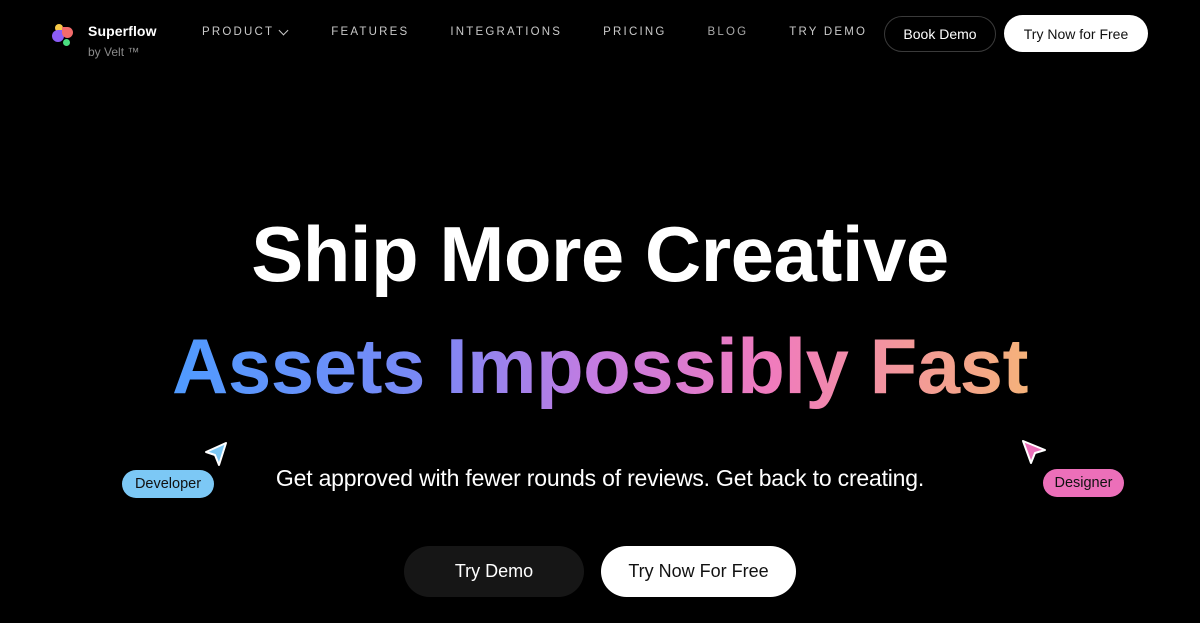  Describe the element at coordinates (283, 30) in the screenshot. I see `chevron-down-icon` at that location.